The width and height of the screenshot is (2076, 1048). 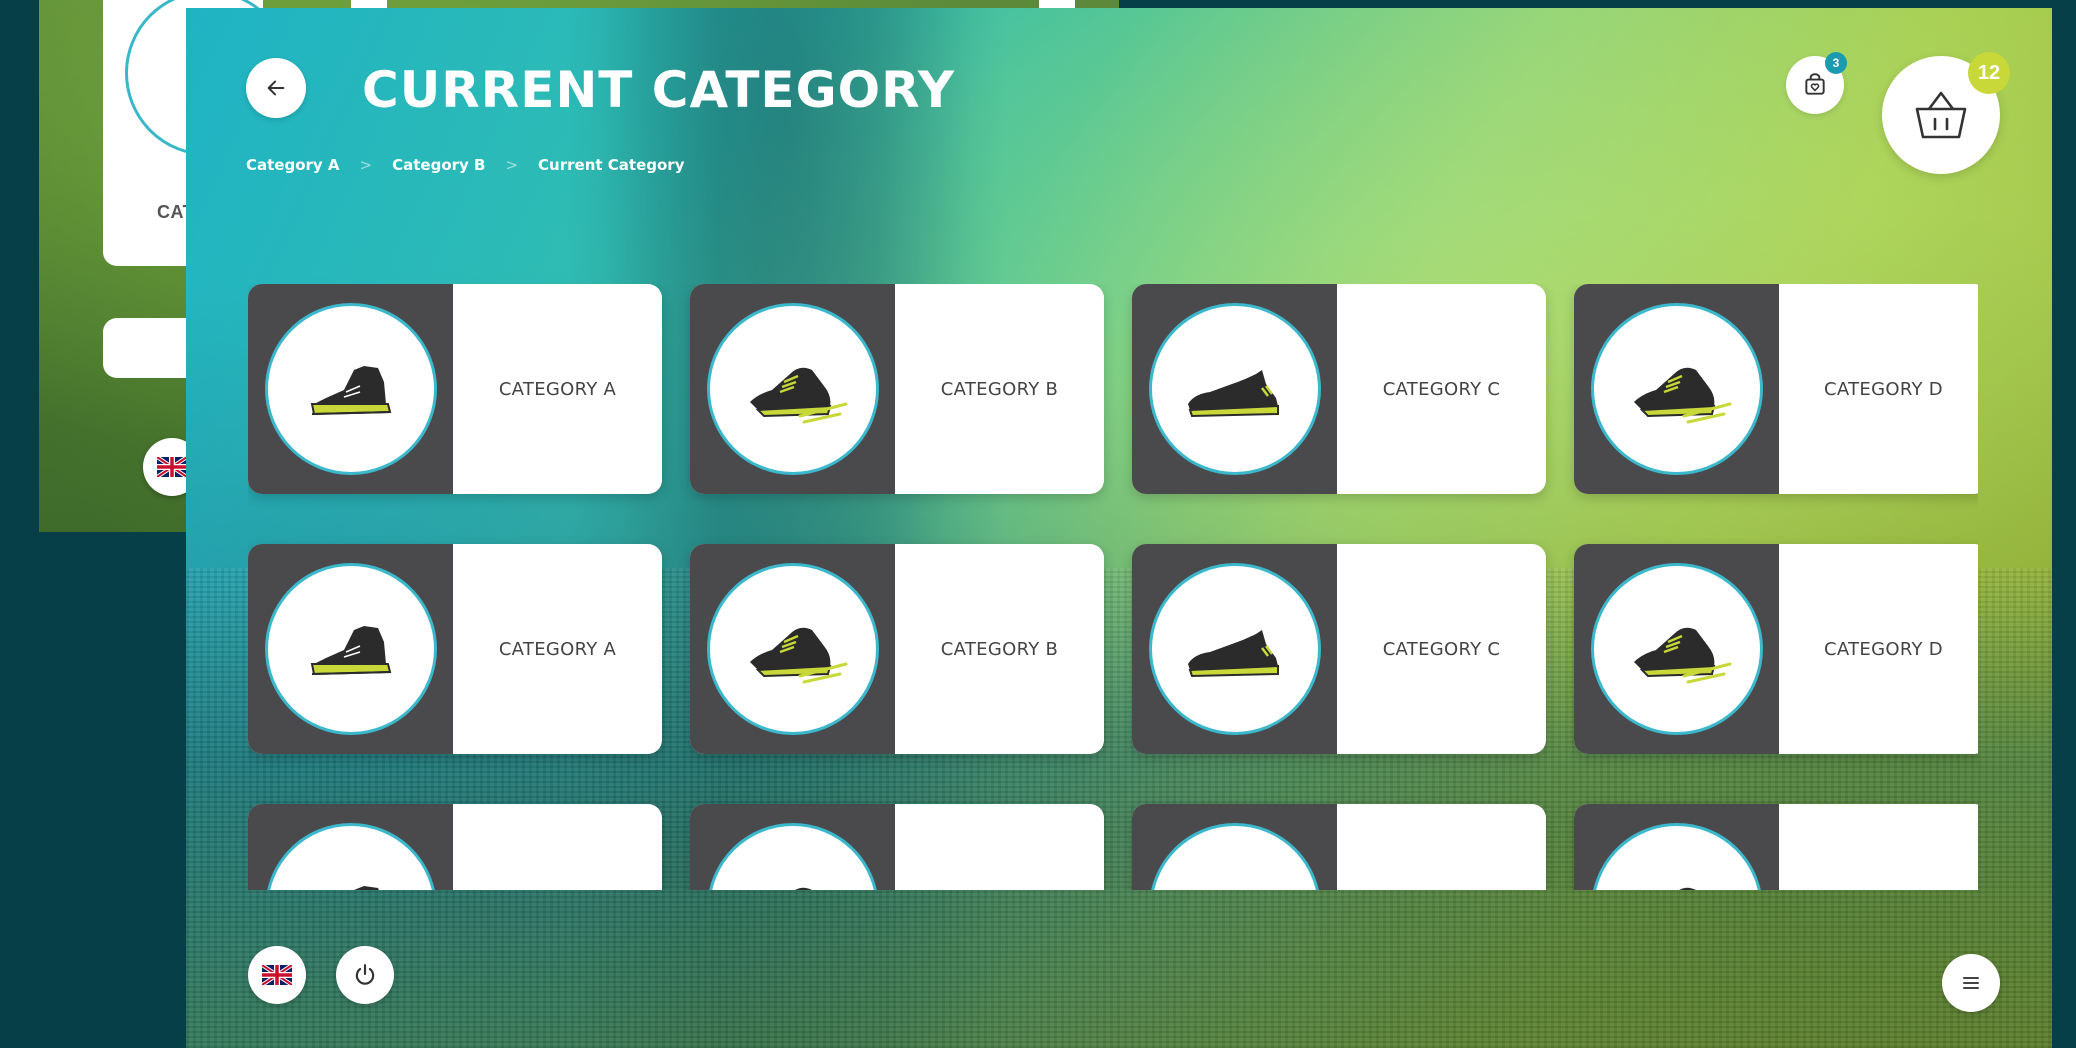 I want to click on shopping-bag-heart-icon, so click(x=1815, y=84).